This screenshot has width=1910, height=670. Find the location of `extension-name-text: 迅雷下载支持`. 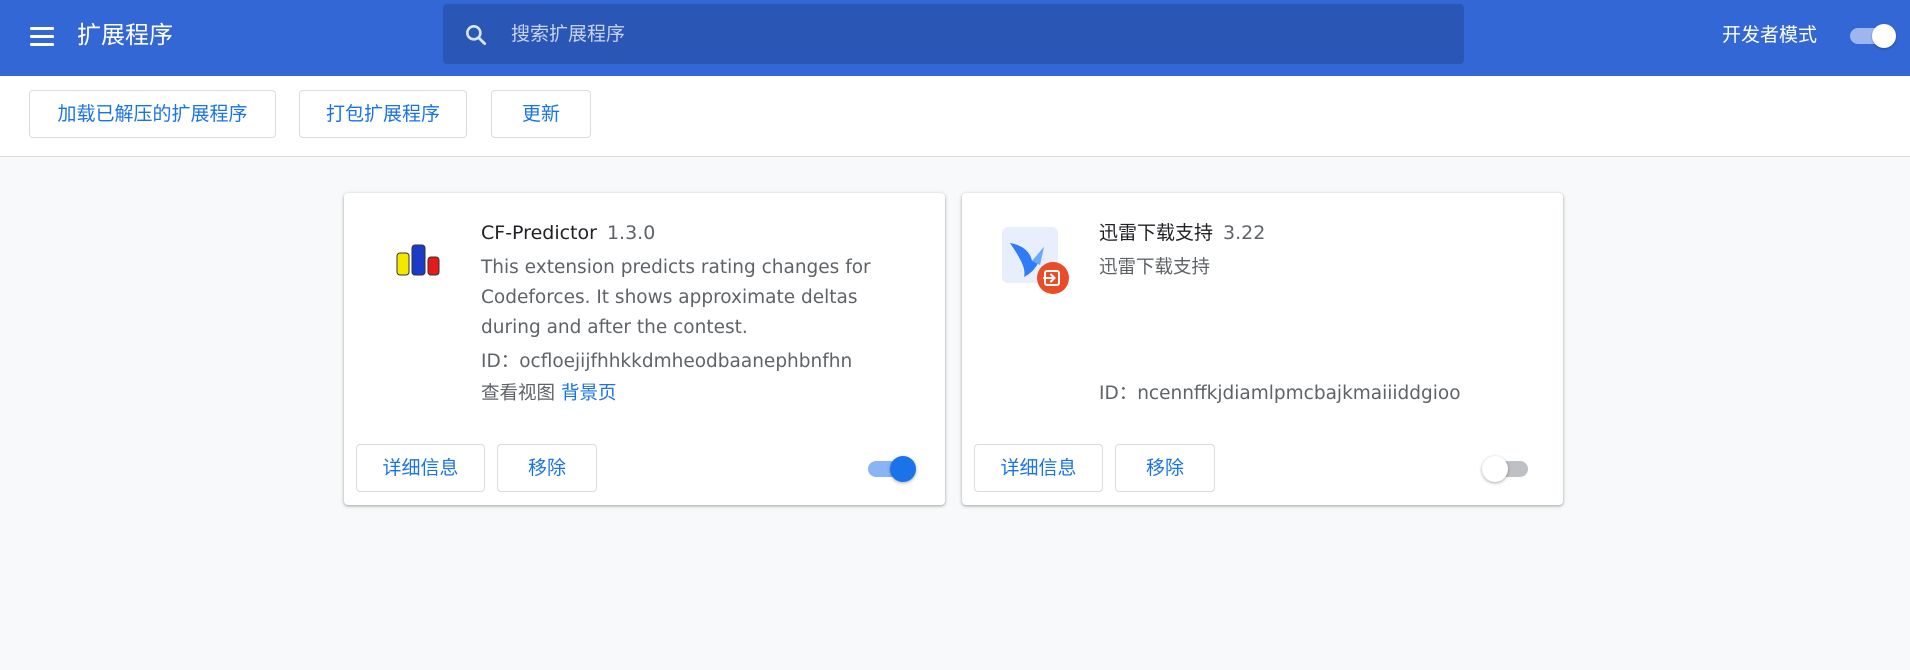

extension-name-text: 迅雷下载支持 is located at coordinates (1156, 233).